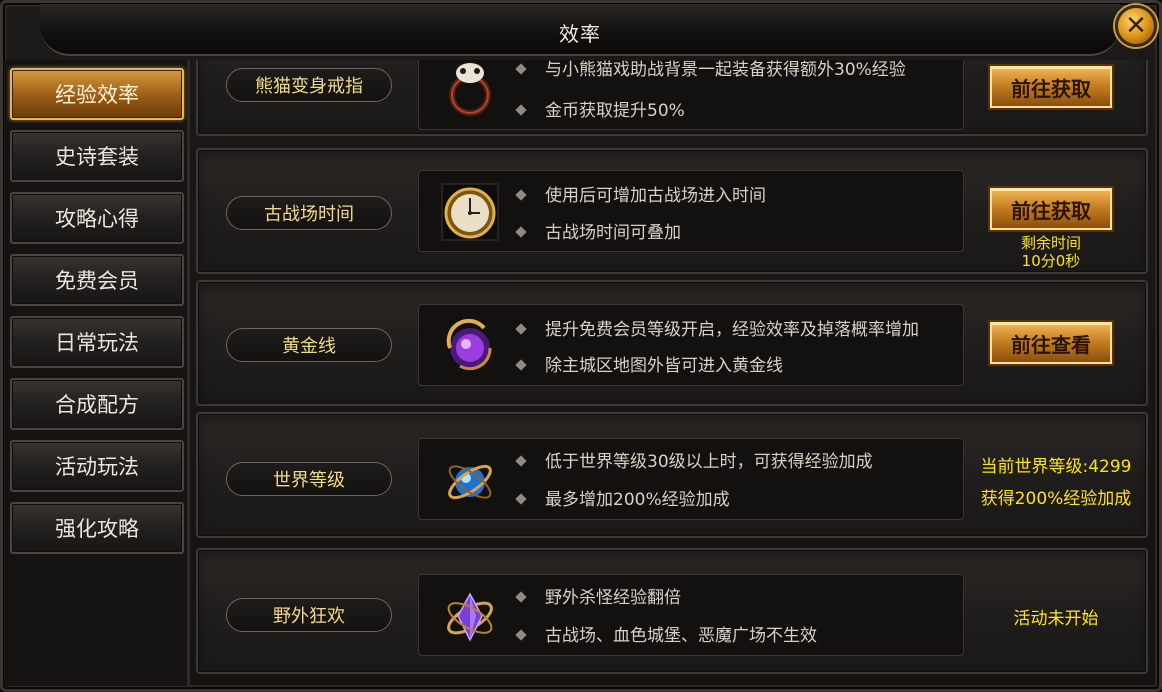 The image size is (1162, 692). Describe the element at coordinates (1050, 243) in the screenshot. I see `timer-label: 剩余时间` at that location.